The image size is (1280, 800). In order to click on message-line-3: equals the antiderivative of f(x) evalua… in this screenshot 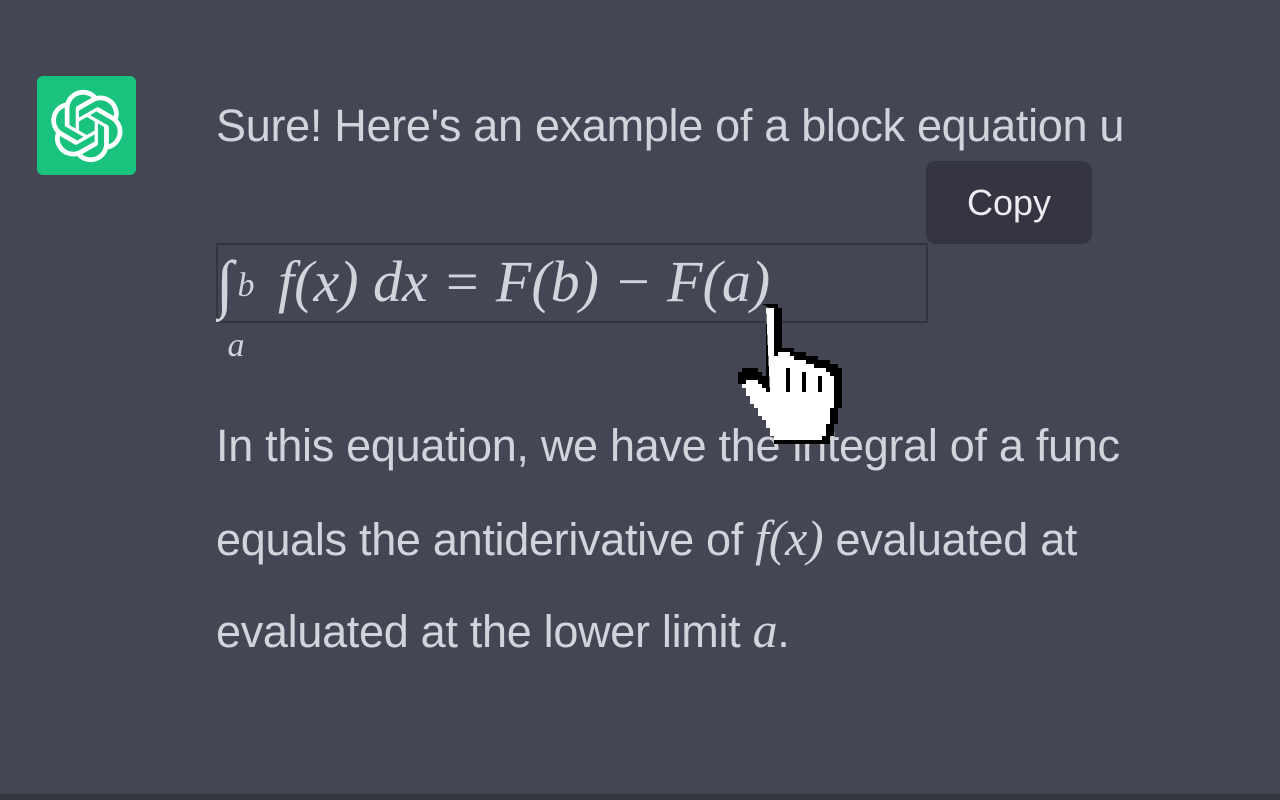, I will do `click(646, 539)`.